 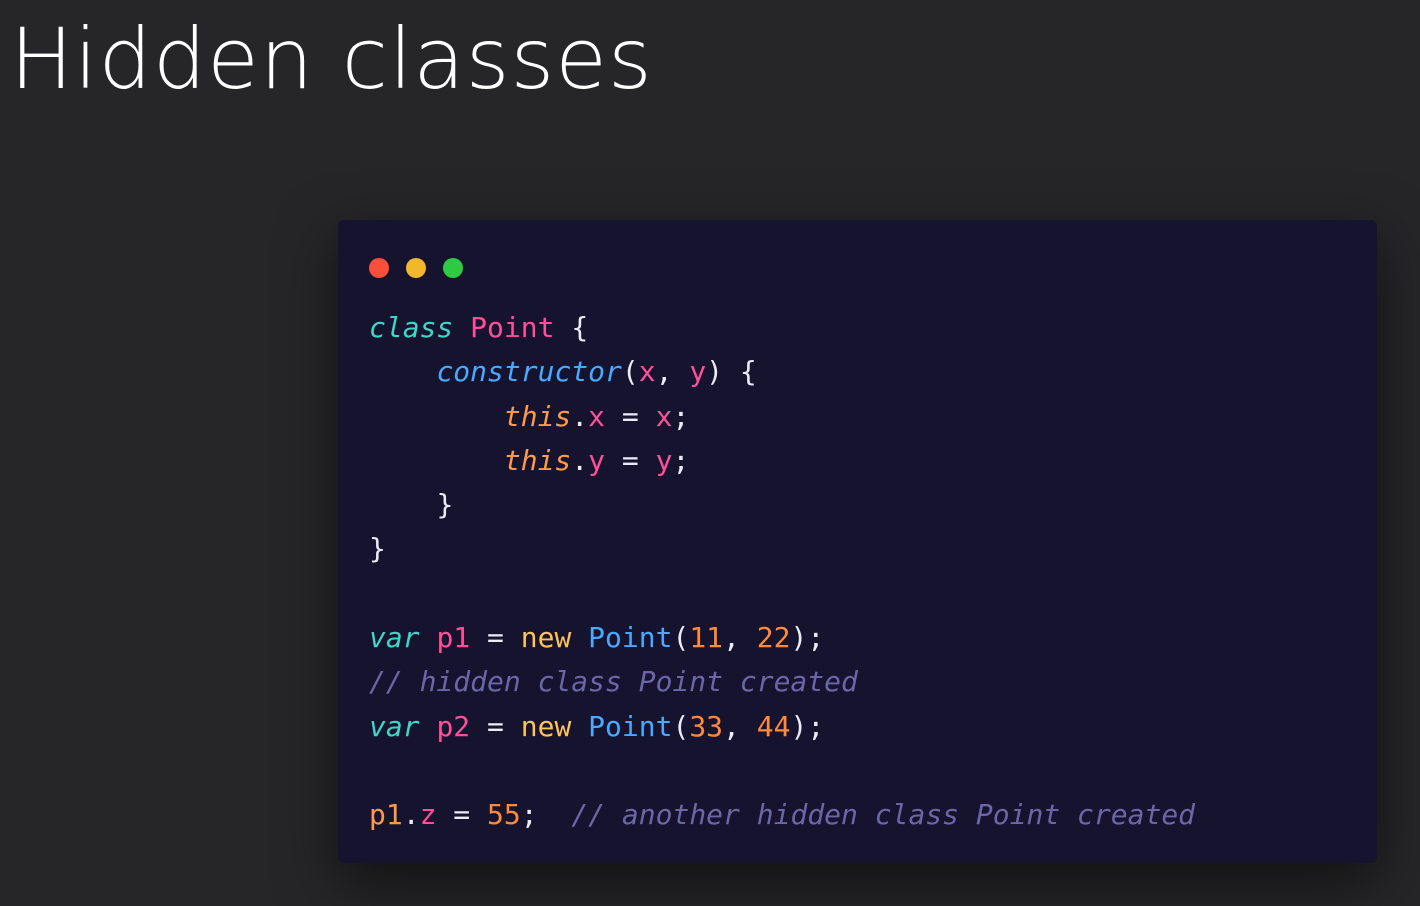 What do you see at coordinates (883, 815) in the screenshot?
I see `comment: // another hidden class Point created` at bounding box center [883, 815].